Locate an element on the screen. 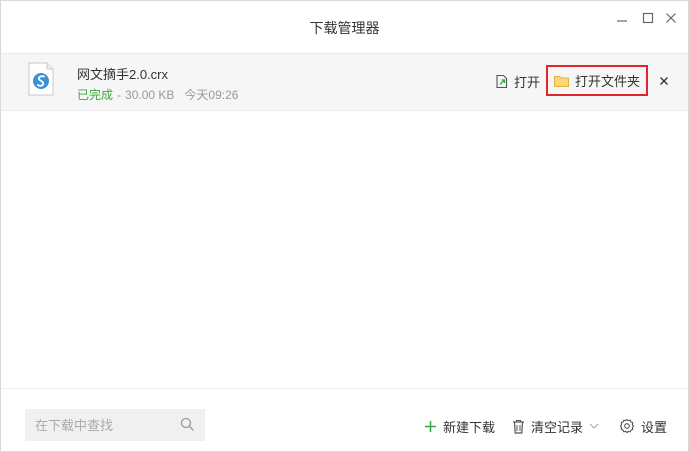 The width and height of the screenshot is (689, 452). crx-file-icon is located at coordinates (41, 79).